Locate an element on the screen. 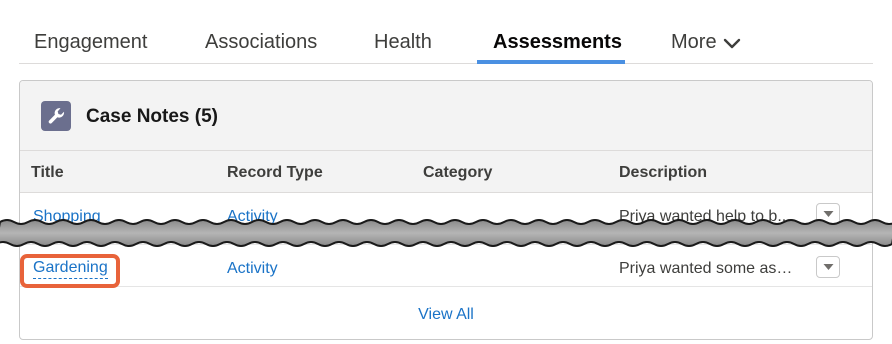 Image resolution: width=892 pixels, height=344 pixels. caret-down-icon is located at coordinates (828, 267).